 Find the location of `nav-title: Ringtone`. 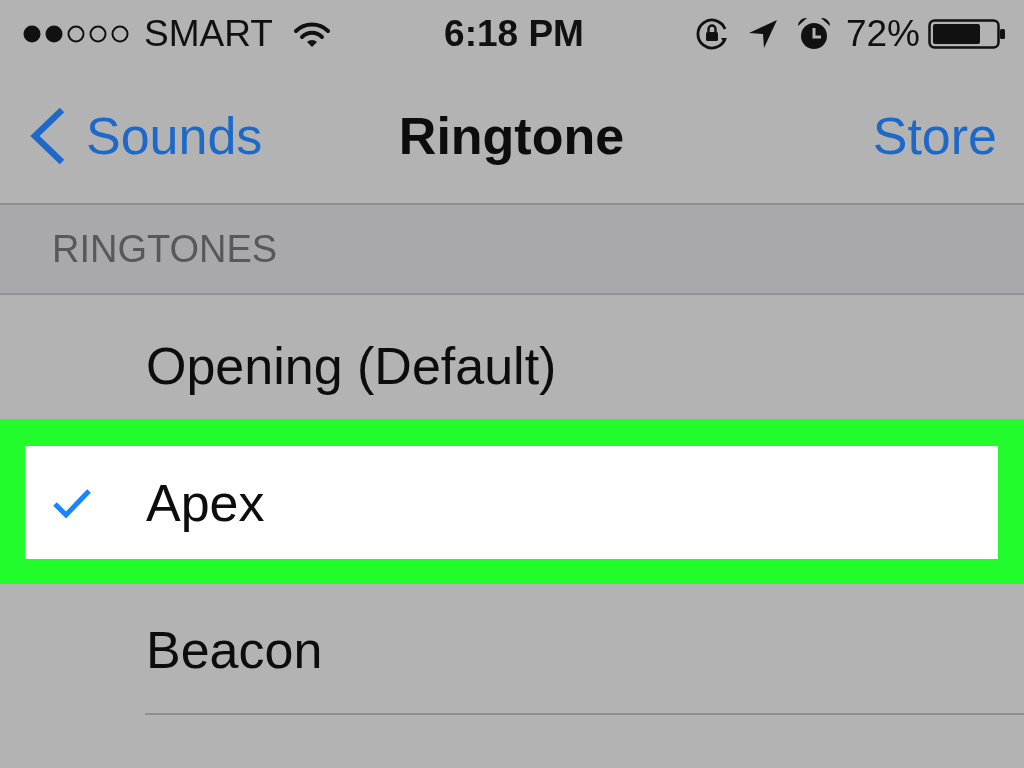

nav-title: Ringtone is located at coordinates (511, 135).